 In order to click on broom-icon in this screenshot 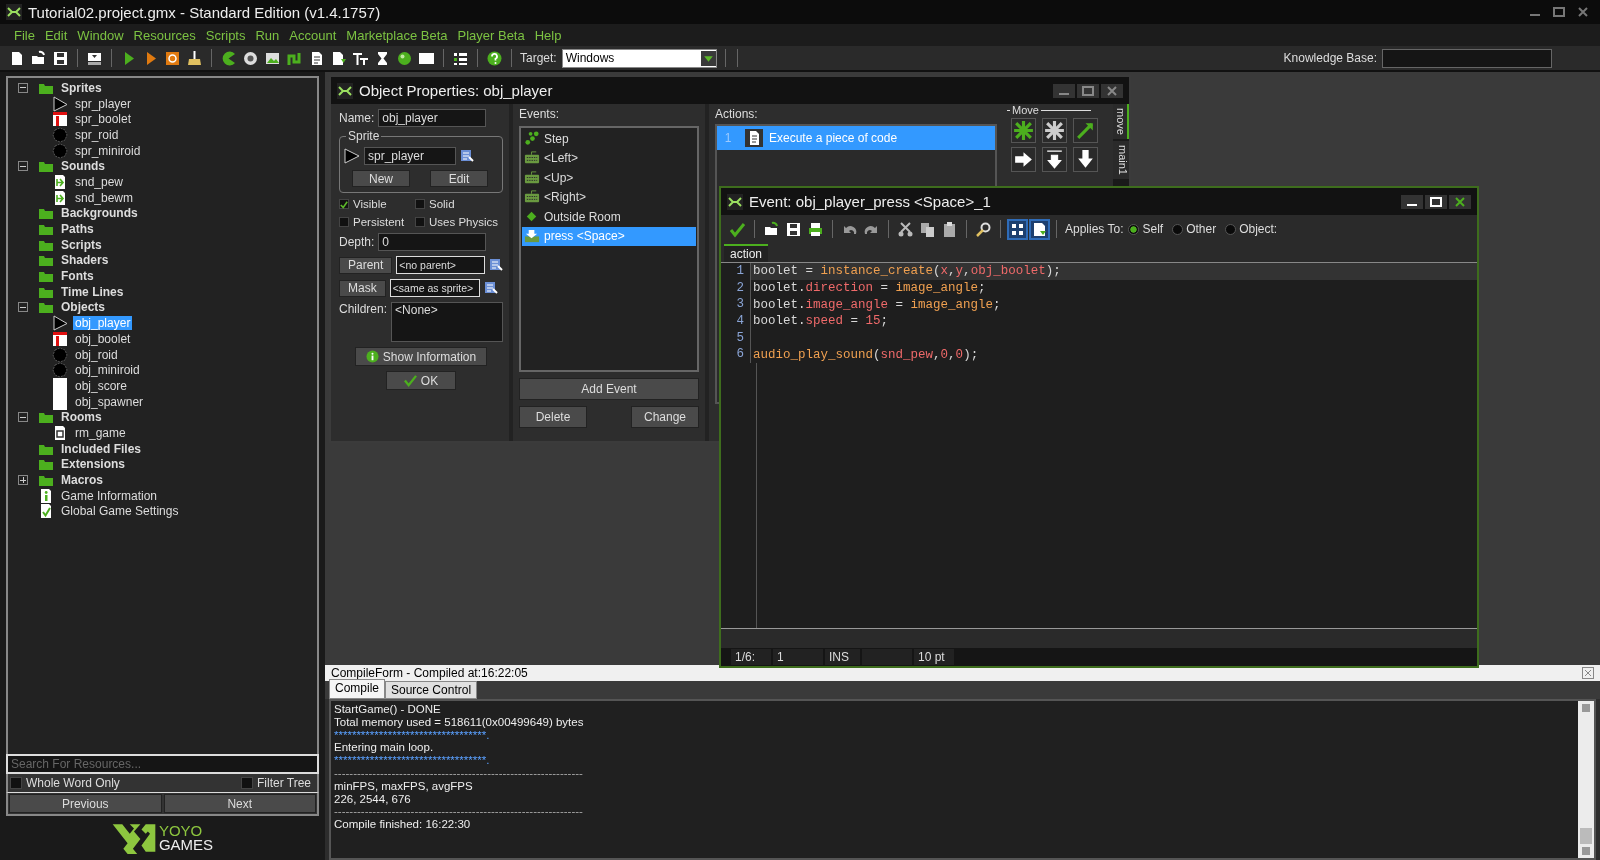, I will do `click(194, 58)`.